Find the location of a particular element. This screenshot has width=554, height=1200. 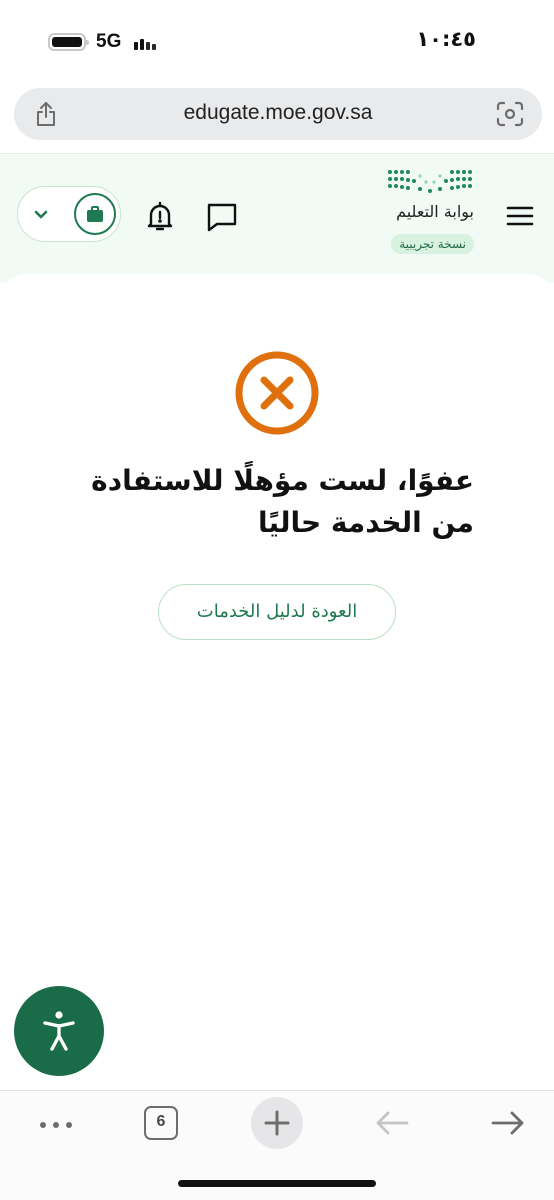

logo-emblem is located at coordinates (430, 181).